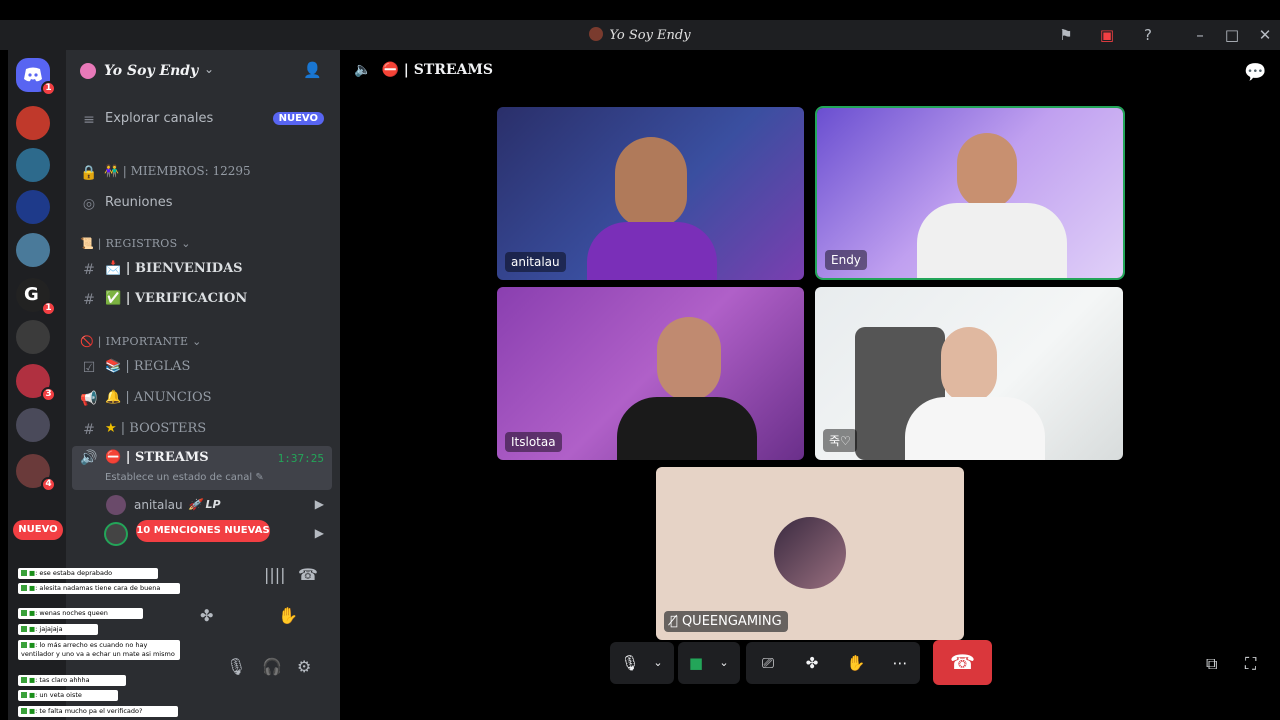  Describe the element at coordinates (203, 120) in the screenshot. I see `explore-channels: ≡ Explorar canales NUEVO` at that location.